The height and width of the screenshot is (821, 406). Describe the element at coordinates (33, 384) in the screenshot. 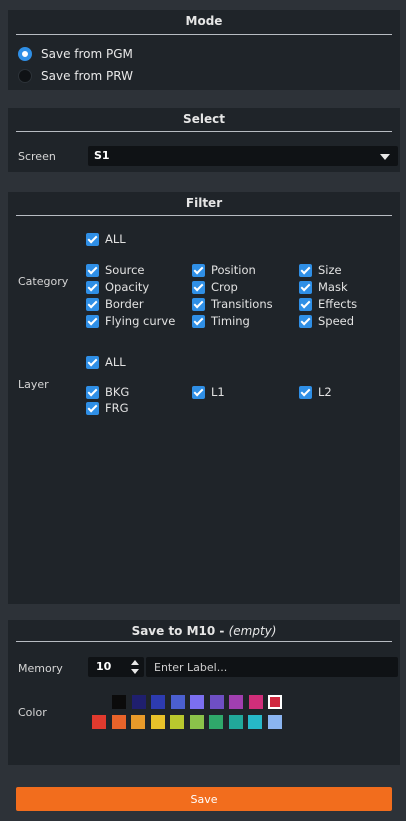

I see `layer-label: Layer` at that location.